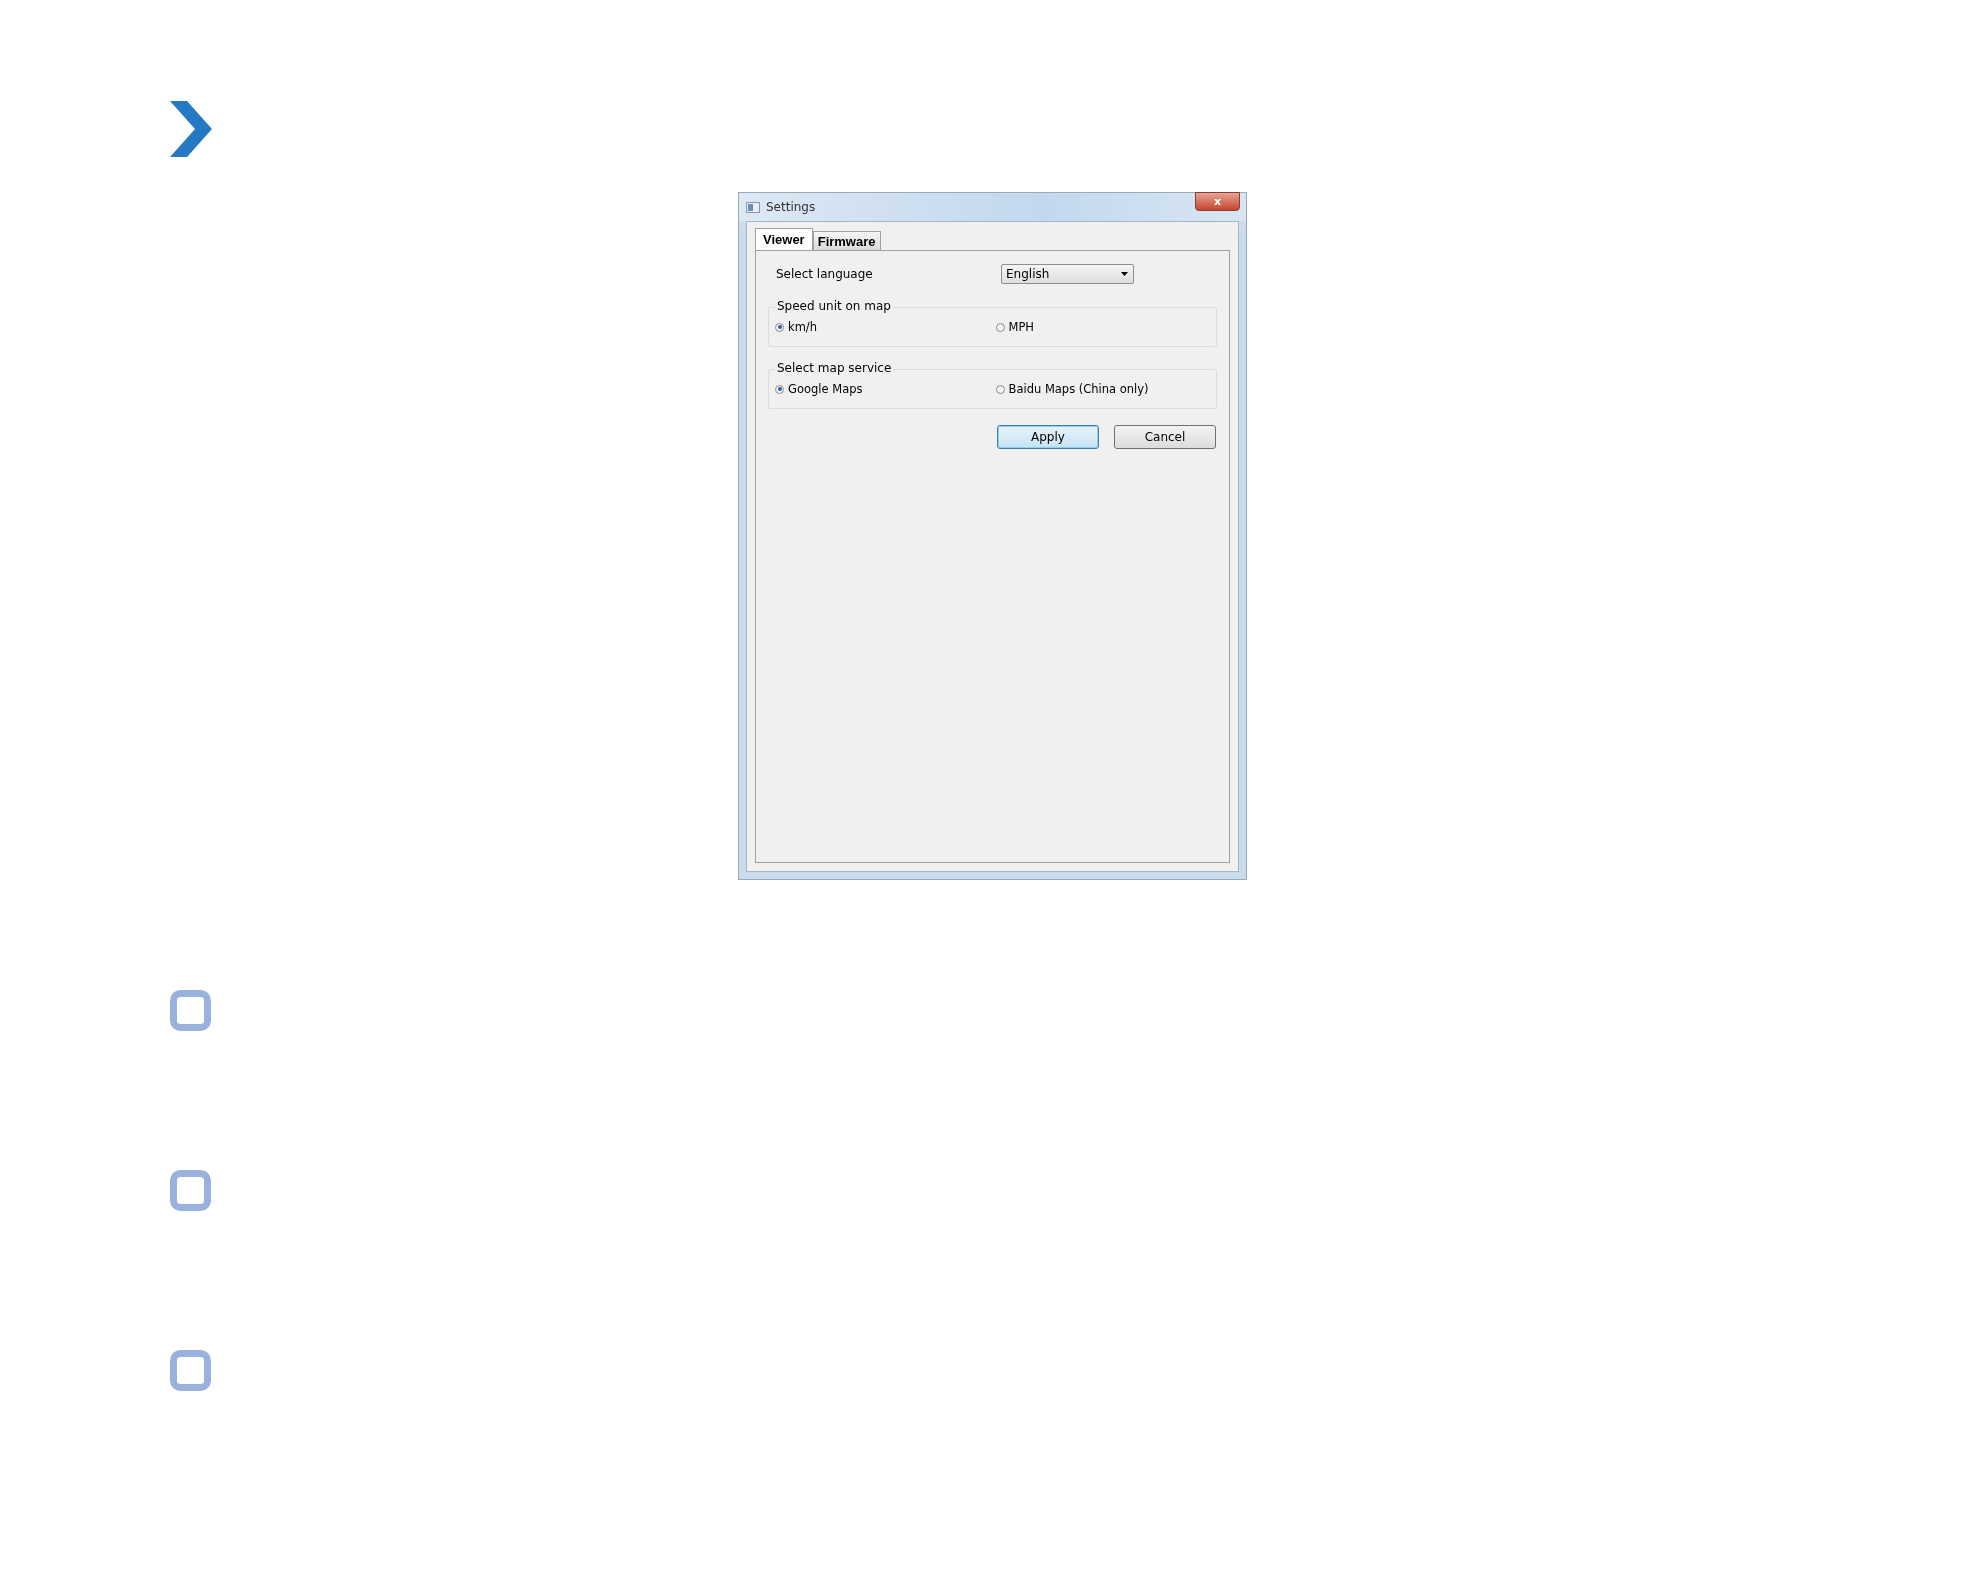 This screenshot has height=1587, width=1984. Describe the element at coordinates (846, 240) in the screenshot. I see `tab: Firmware` at that location.